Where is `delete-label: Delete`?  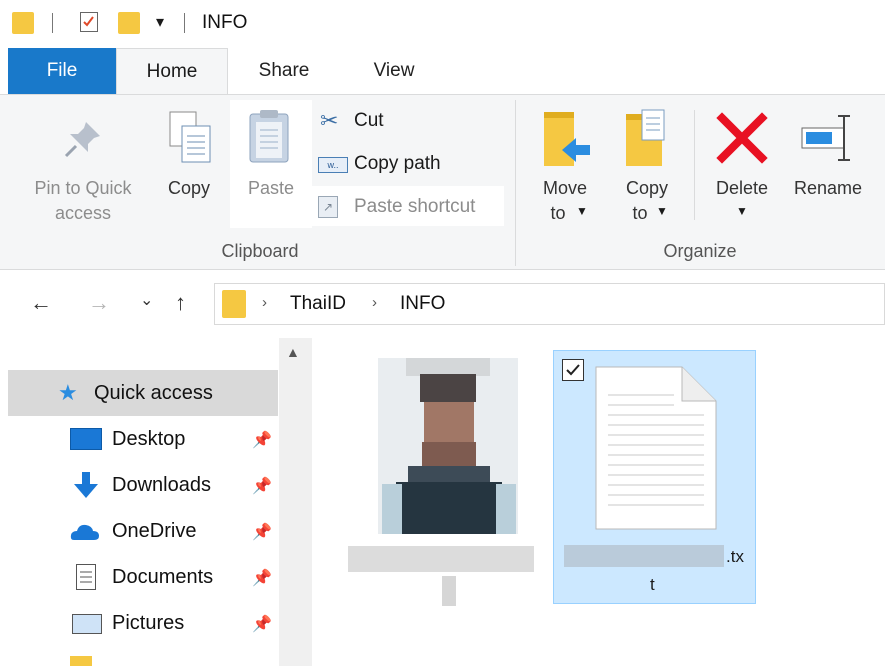
delete-label: Delete is located at coordinates (742, 188).